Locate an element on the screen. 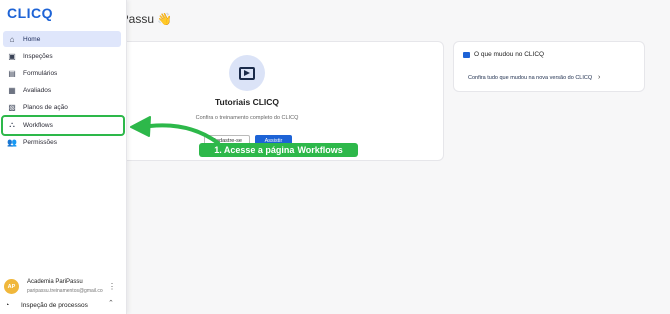  user-email: paripassu.treinamentos@gmail.com is located at coordinates (65, 291).